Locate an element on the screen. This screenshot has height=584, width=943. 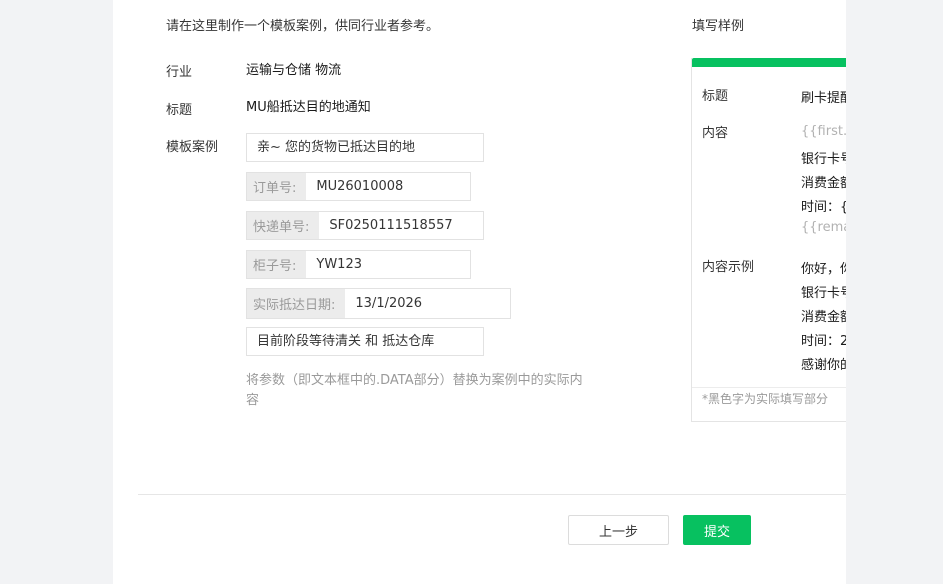
param-arrival-date: 实际抵达日期: is located at coordinates (378, 303).